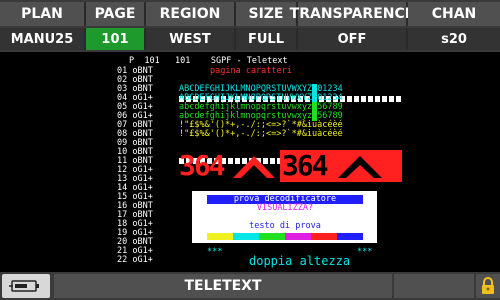  Describe the element at coordinates (145, 206) in the screenshot. I see `row-number-label: 16 oBNT` at that location.